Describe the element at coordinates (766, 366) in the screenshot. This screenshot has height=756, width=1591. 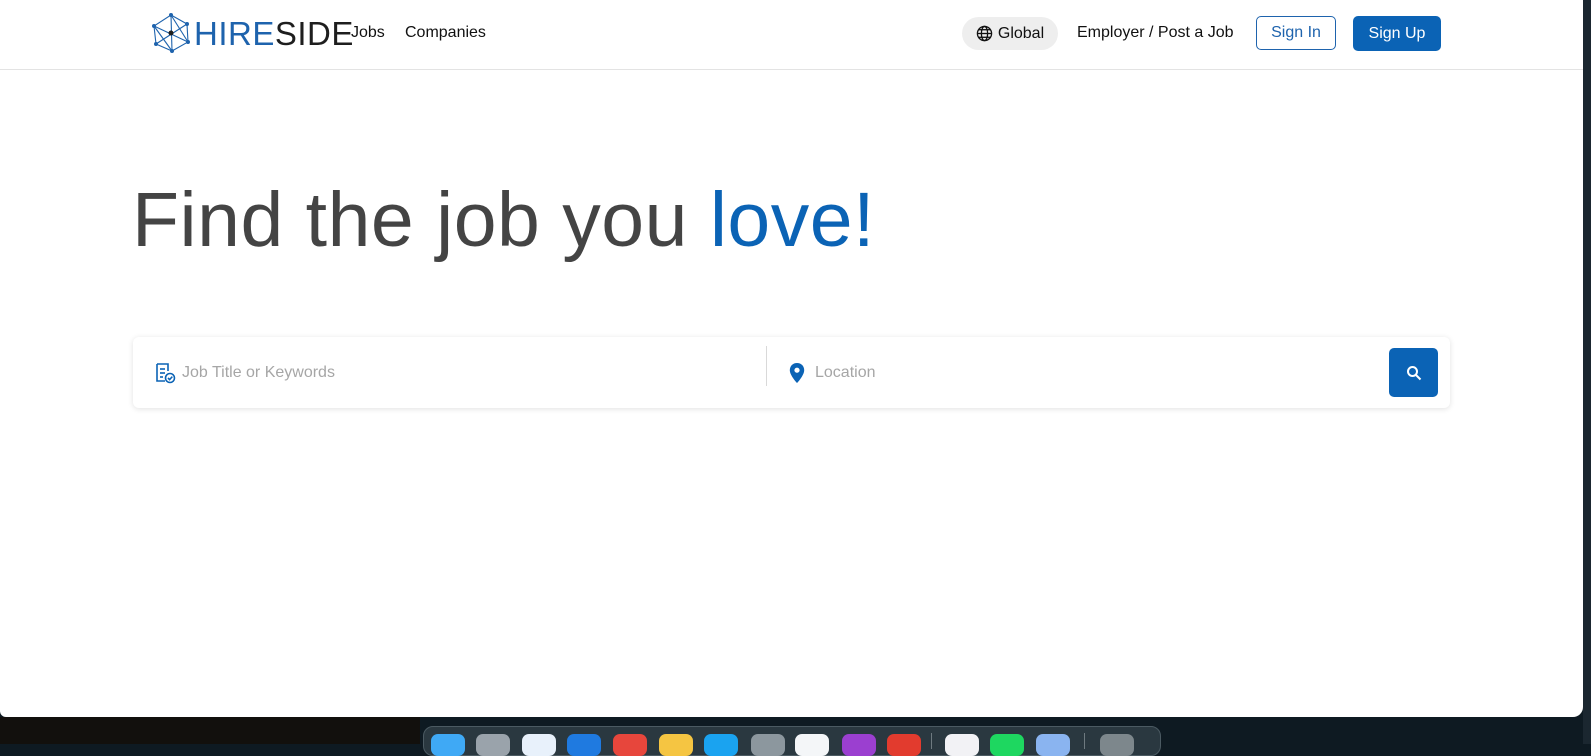
I see `search-divider` at that location.